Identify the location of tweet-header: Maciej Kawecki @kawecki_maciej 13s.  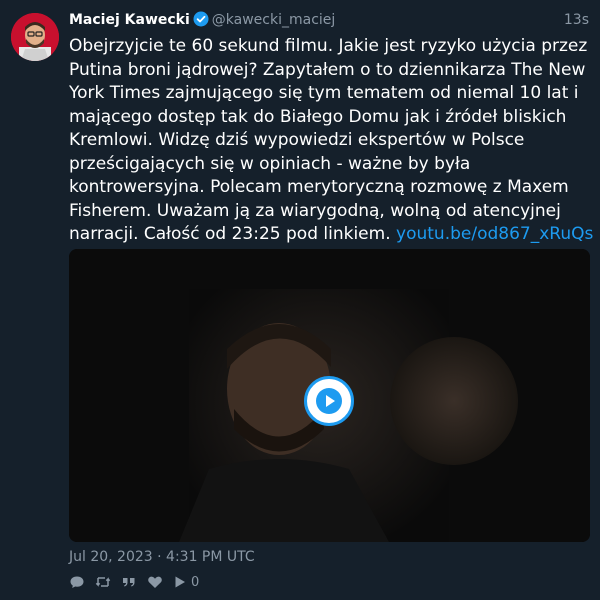
(329, 20).